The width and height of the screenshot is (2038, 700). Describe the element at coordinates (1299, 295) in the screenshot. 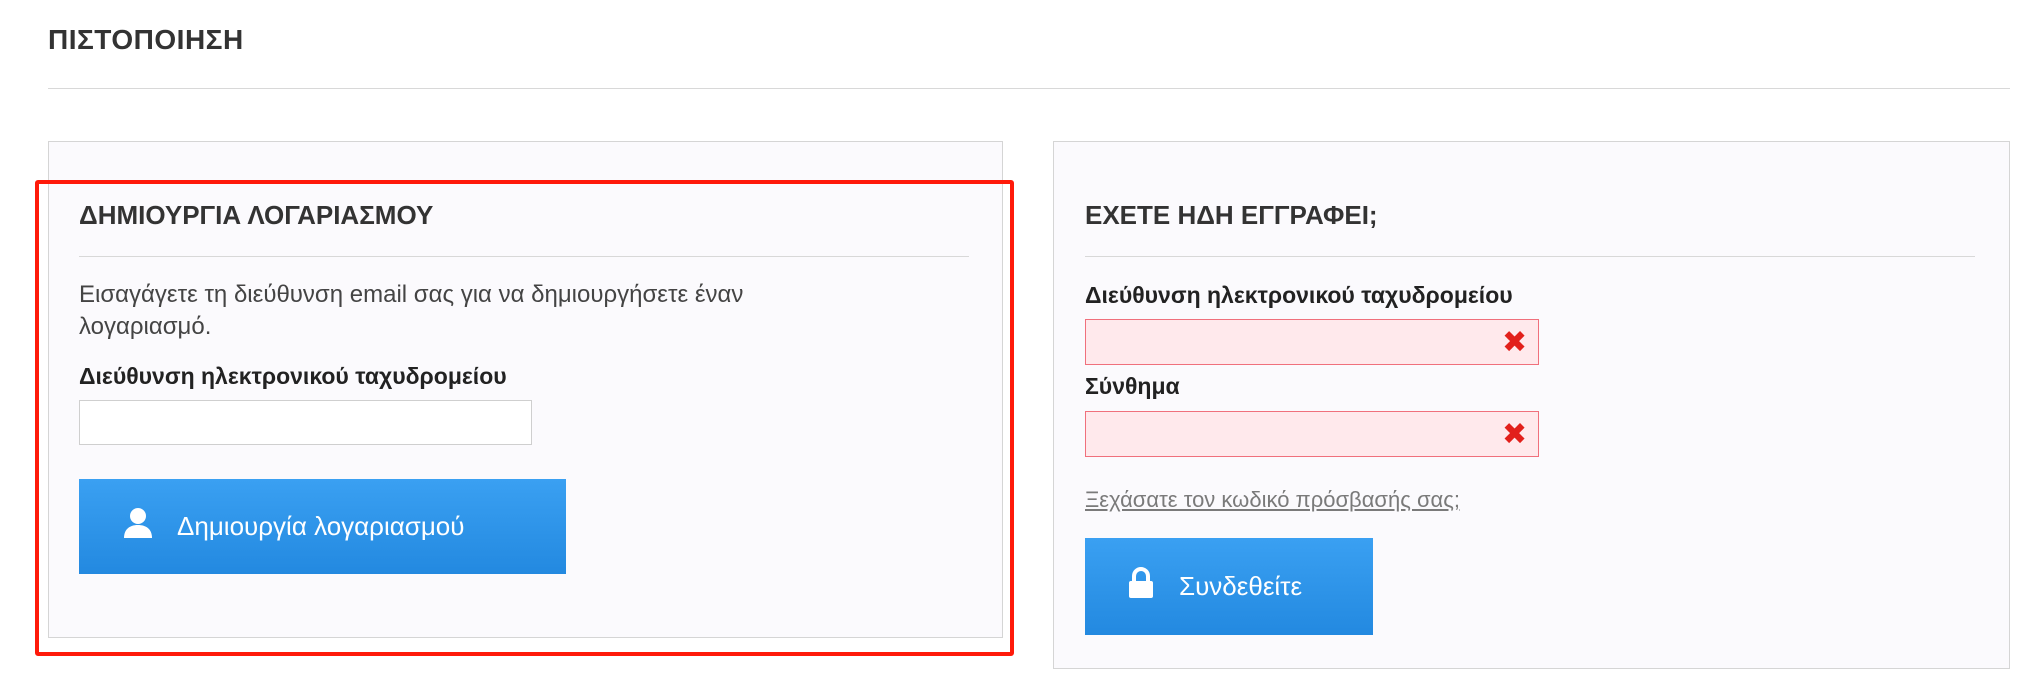

I see `login-email-label: Διεύθυνση ηλεκτρονικού ταχυδρομείου` at that location.